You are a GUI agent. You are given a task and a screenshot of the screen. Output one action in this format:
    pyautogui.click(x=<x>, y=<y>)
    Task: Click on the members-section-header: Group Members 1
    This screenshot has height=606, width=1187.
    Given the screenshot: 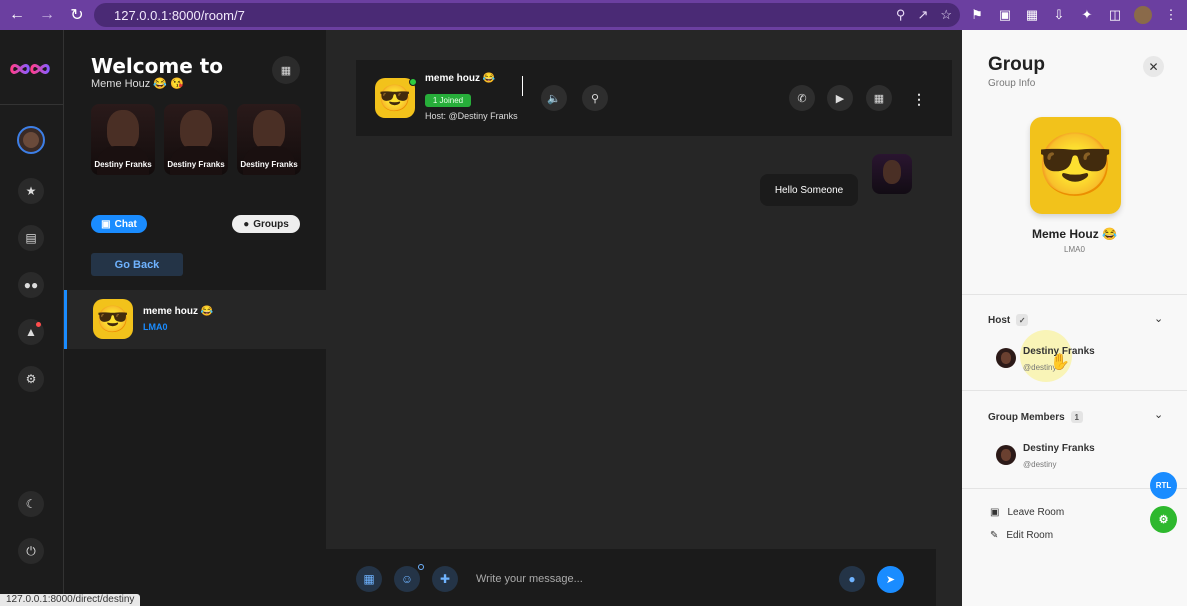 What is the action you would take?
    pyautogui.click(x=1035, y=417)
    